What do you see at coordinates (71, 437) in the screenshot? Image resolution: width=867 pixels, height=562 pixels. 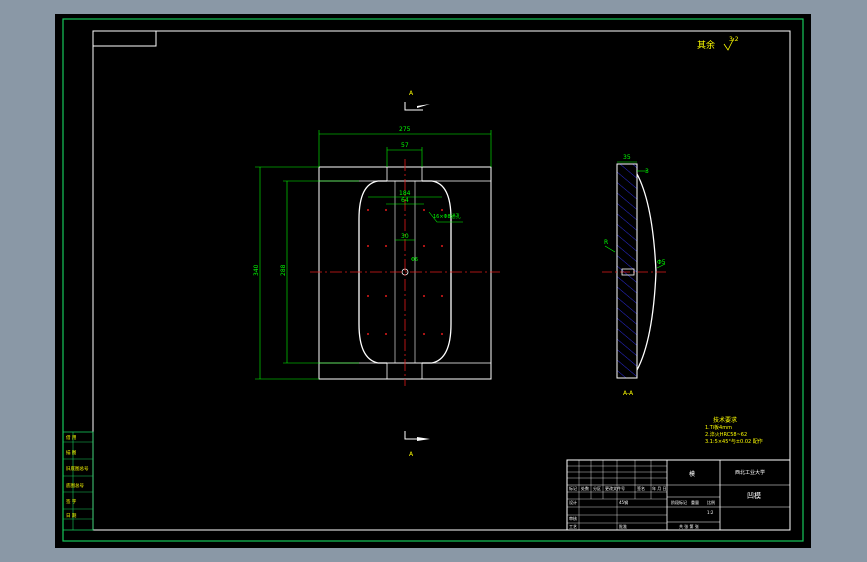 I see `svg-text: 借 用` at bounding box center [71, 437].